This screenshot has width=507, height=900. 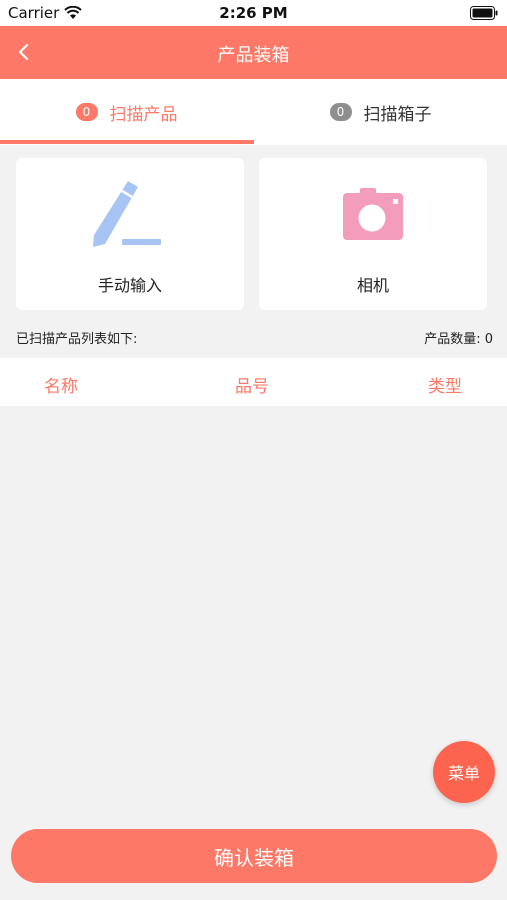 I want to click on pencil-icon, so click(x=127, y=214).